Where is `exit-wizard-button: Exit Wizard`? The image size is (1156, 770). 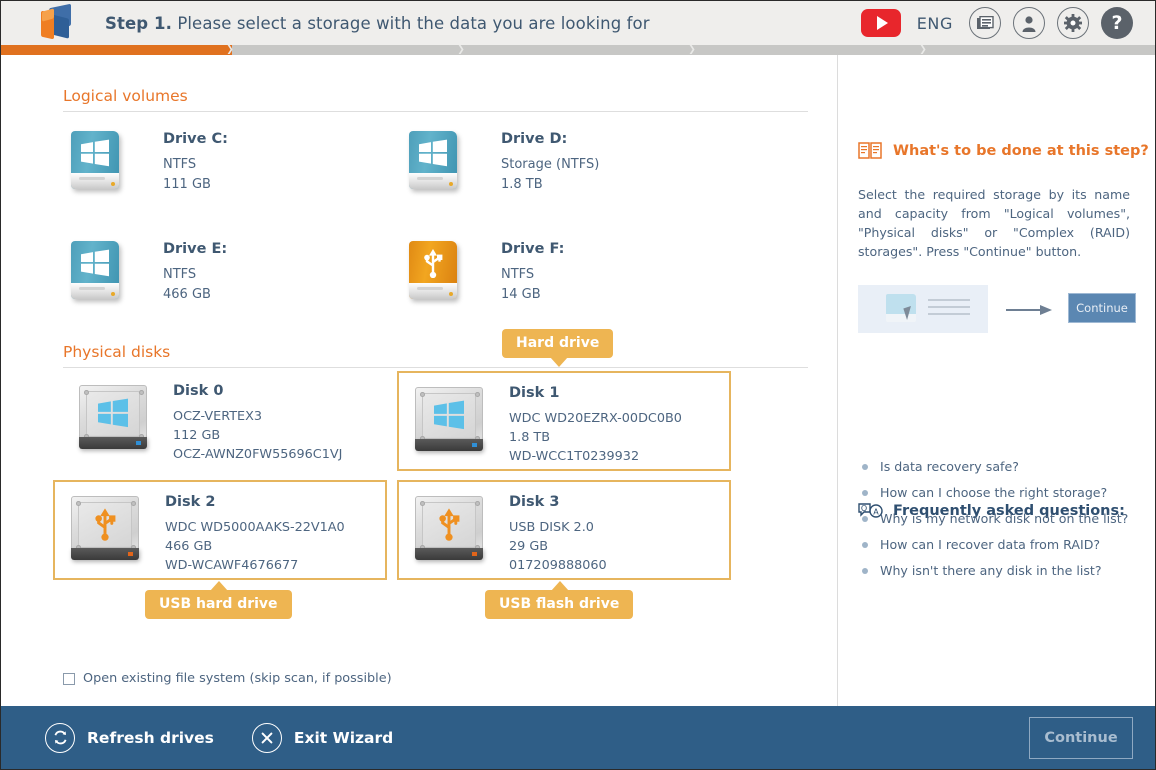 exit-wizard-button: Exit Wizard is located at coordinates (322, 737).